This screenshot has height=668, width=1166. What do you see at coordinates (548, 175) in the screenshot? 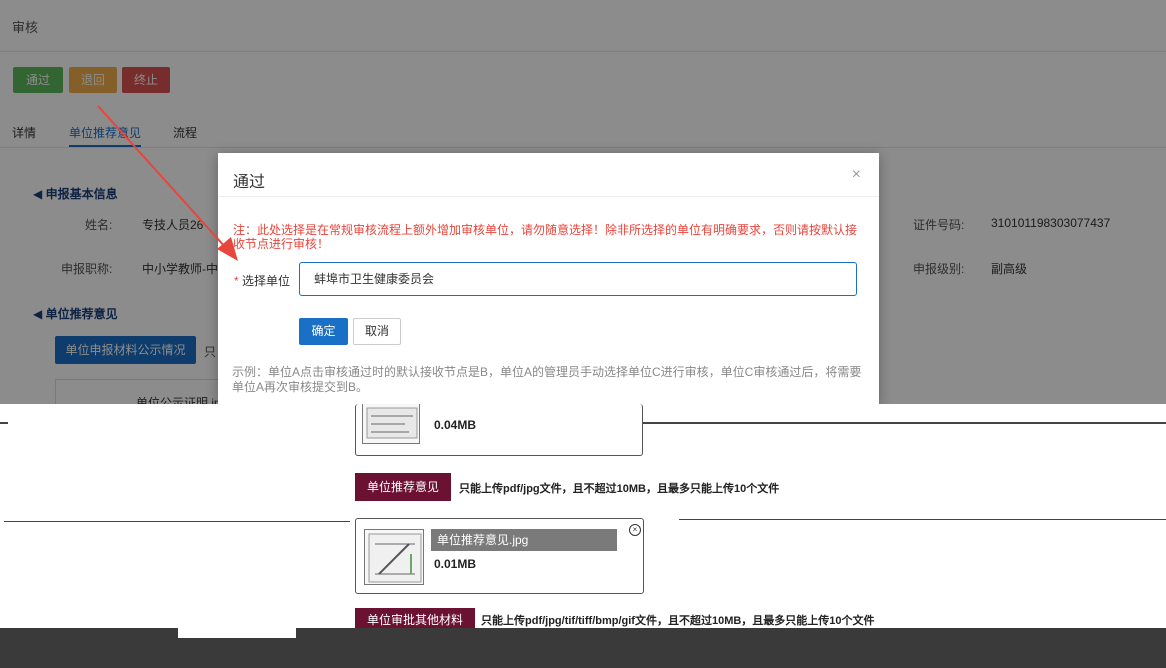
I see `dialog-header: 通过 ×` at bounding box center [548, 175].